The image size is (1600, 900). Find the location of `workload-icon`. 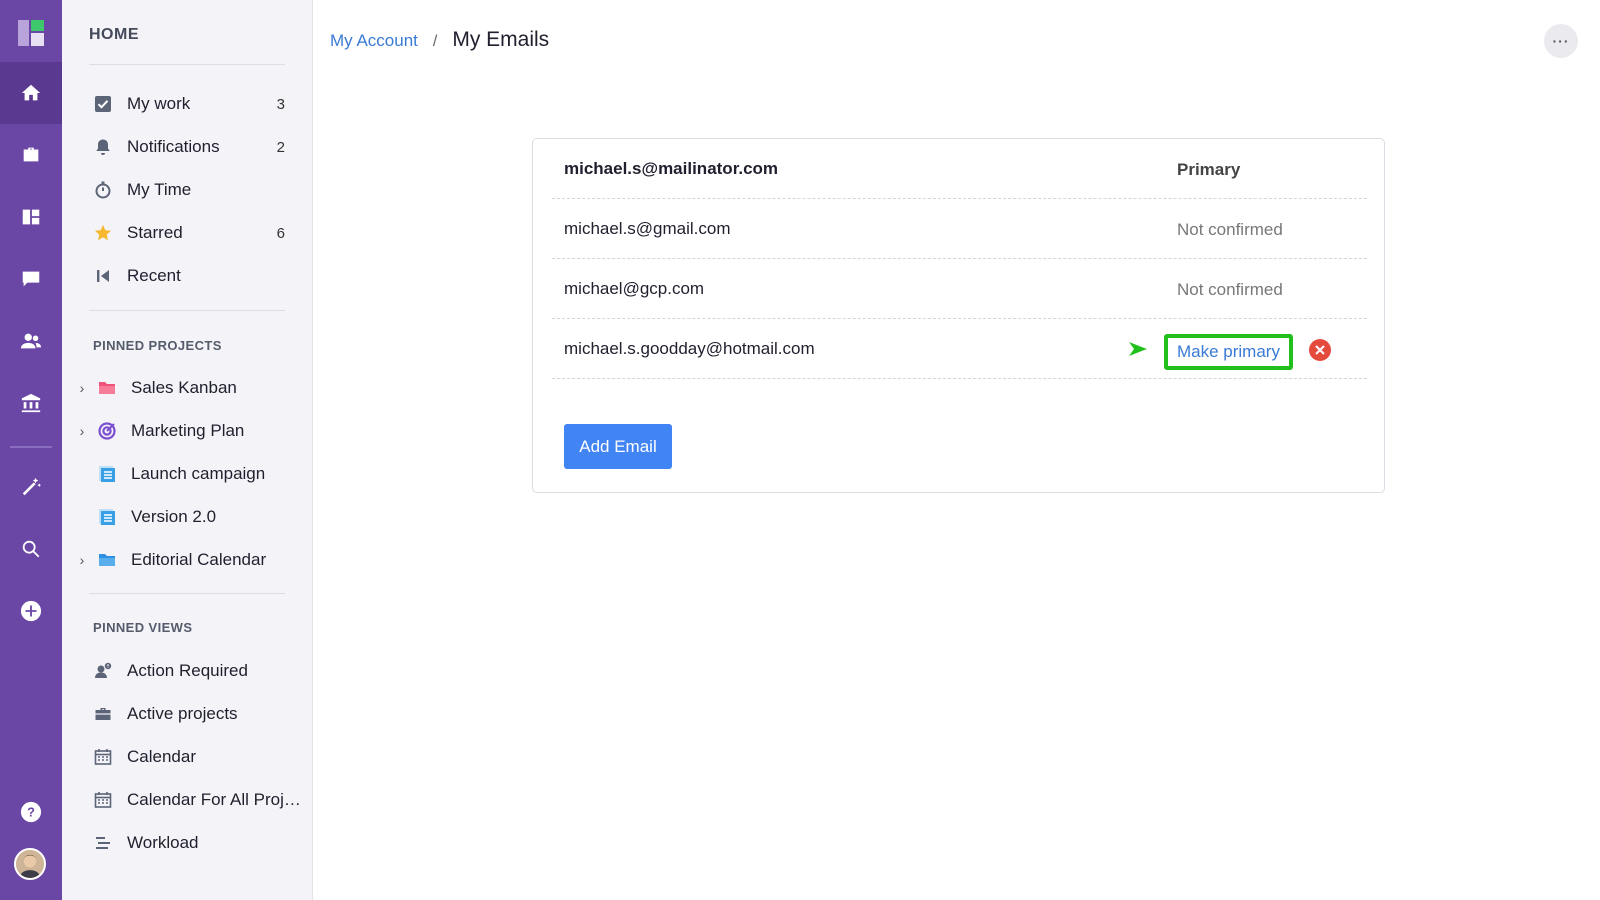

workload-icon is located at coordinates (103, 843).